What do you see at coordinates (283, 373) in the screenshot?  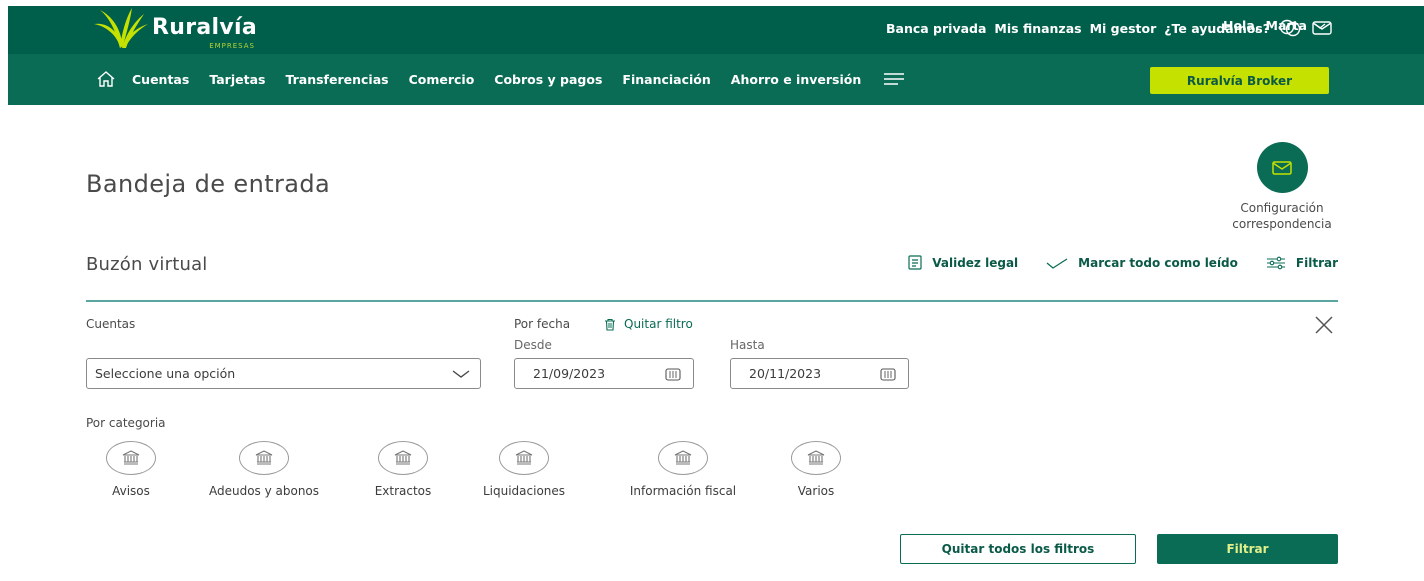 I see `accounts-select: Seleccione una opción` at bounding box center [283, 373].